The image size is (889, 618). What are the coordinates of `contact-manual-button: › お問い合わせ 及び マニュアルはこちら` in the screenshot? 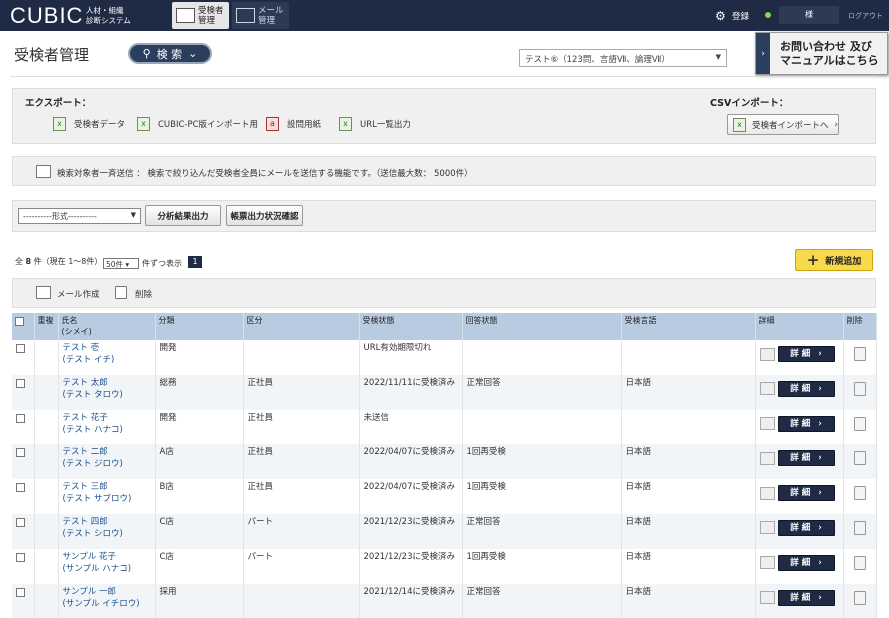 It's located at (821, 53).